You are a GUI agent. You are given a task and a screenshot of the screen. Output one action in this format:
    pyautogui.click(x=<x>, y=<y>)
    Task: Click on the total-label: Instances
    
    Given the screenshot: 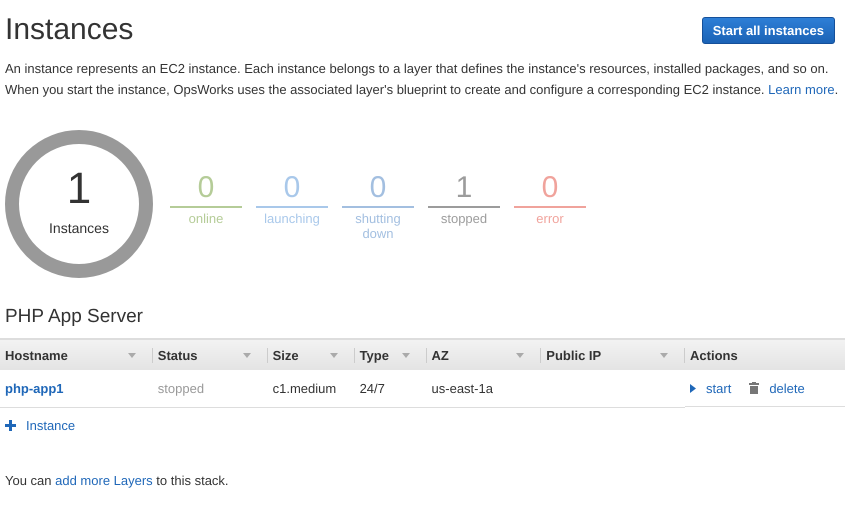 What is the action you would take?
    pyautogui.click(x=79, y=228)
    